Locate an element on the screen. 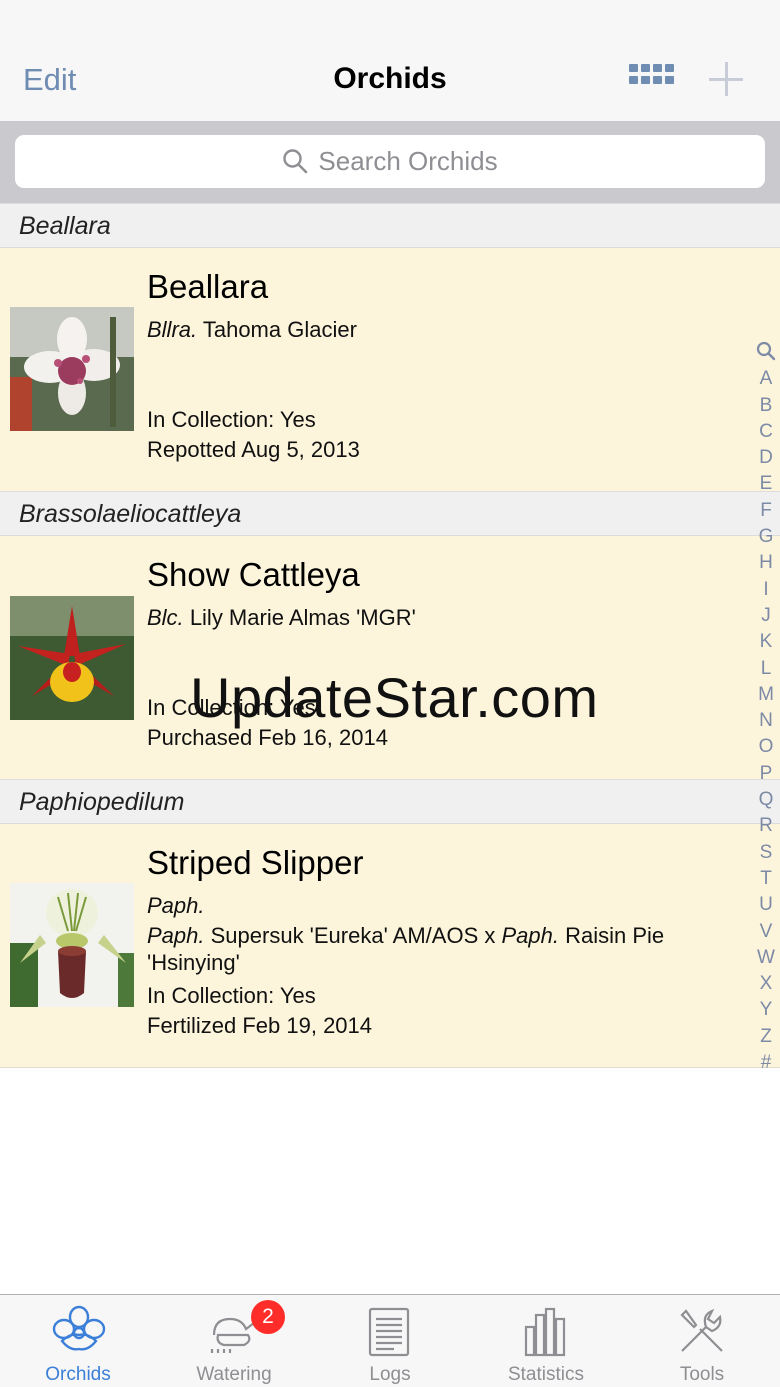  tab-label: Orchids is located at coordinates (78, 1374).